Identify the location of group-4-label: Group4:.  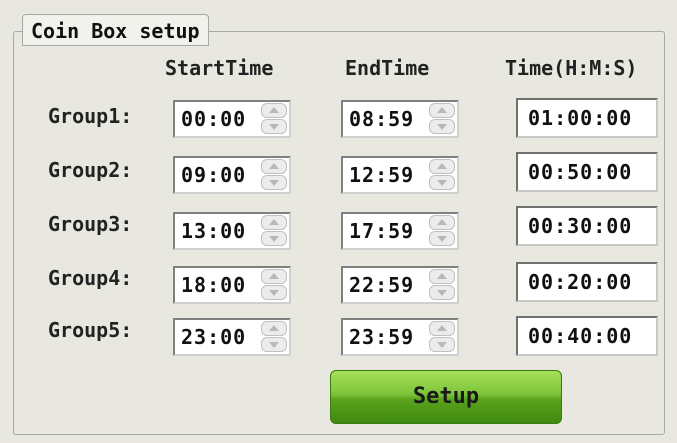
(90, 278).